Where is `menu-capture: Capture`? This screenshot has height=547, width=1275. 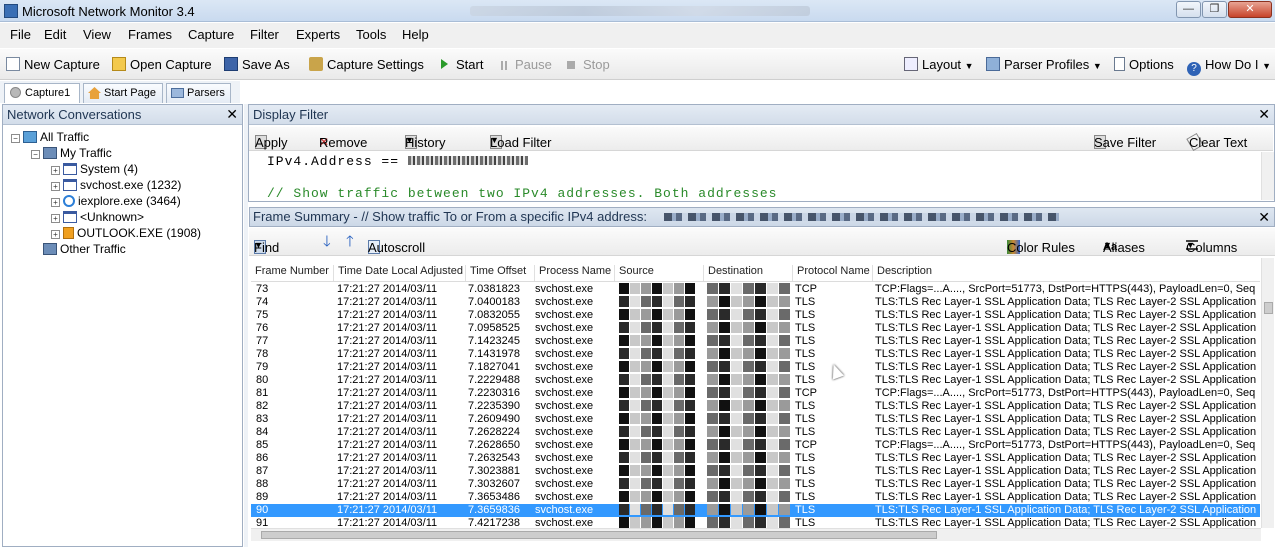
menu-capture: Capture is located at coordinates (211, 34).